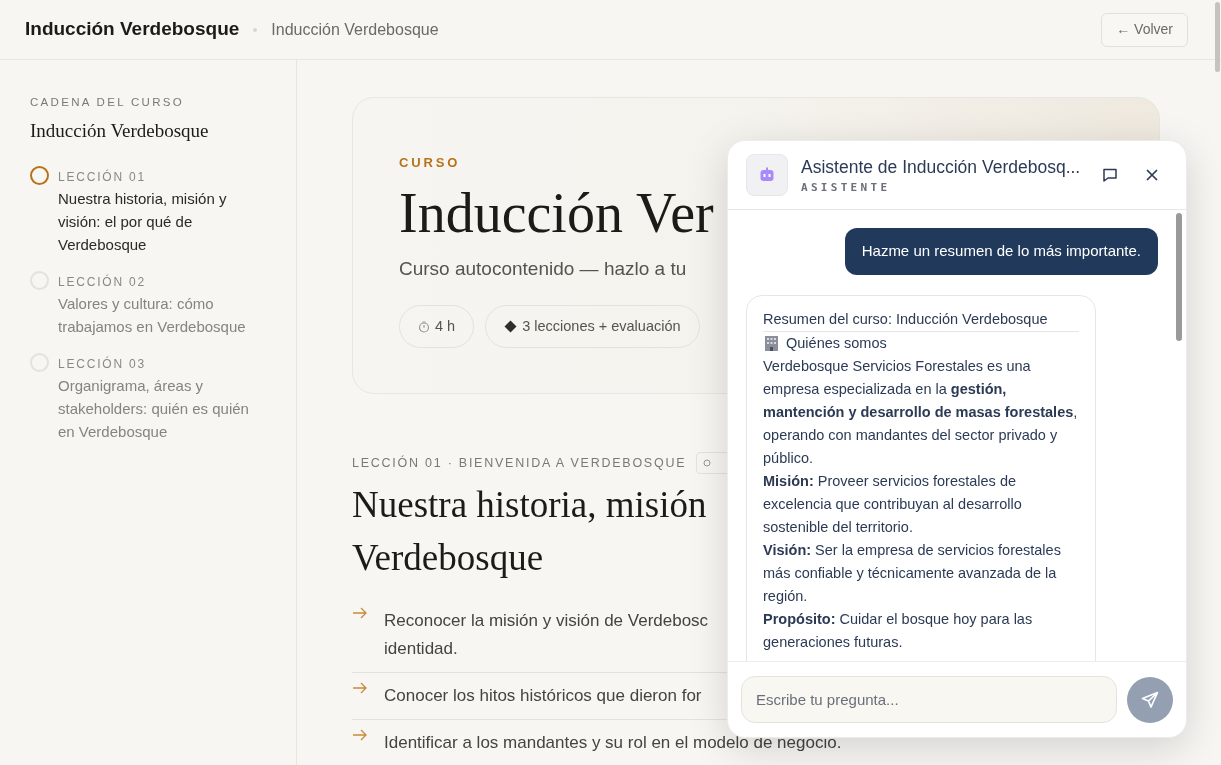 Image resolution: width=1221 pixels, height=765 pixels. I want to click on message-title: Resumen del curso: Inducción Verdebosque, so click(921, 319).